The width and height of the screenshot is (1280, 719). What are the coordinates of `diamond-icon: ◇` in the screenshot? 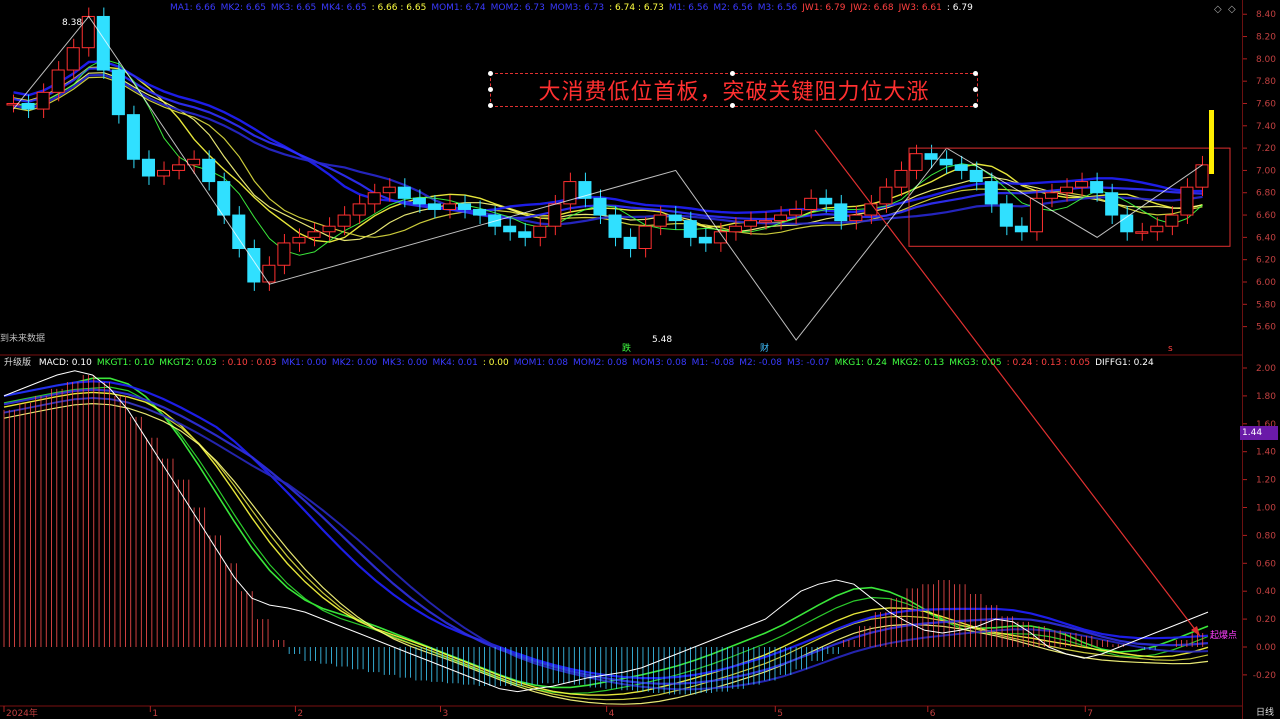 It's located at (1218, 9).